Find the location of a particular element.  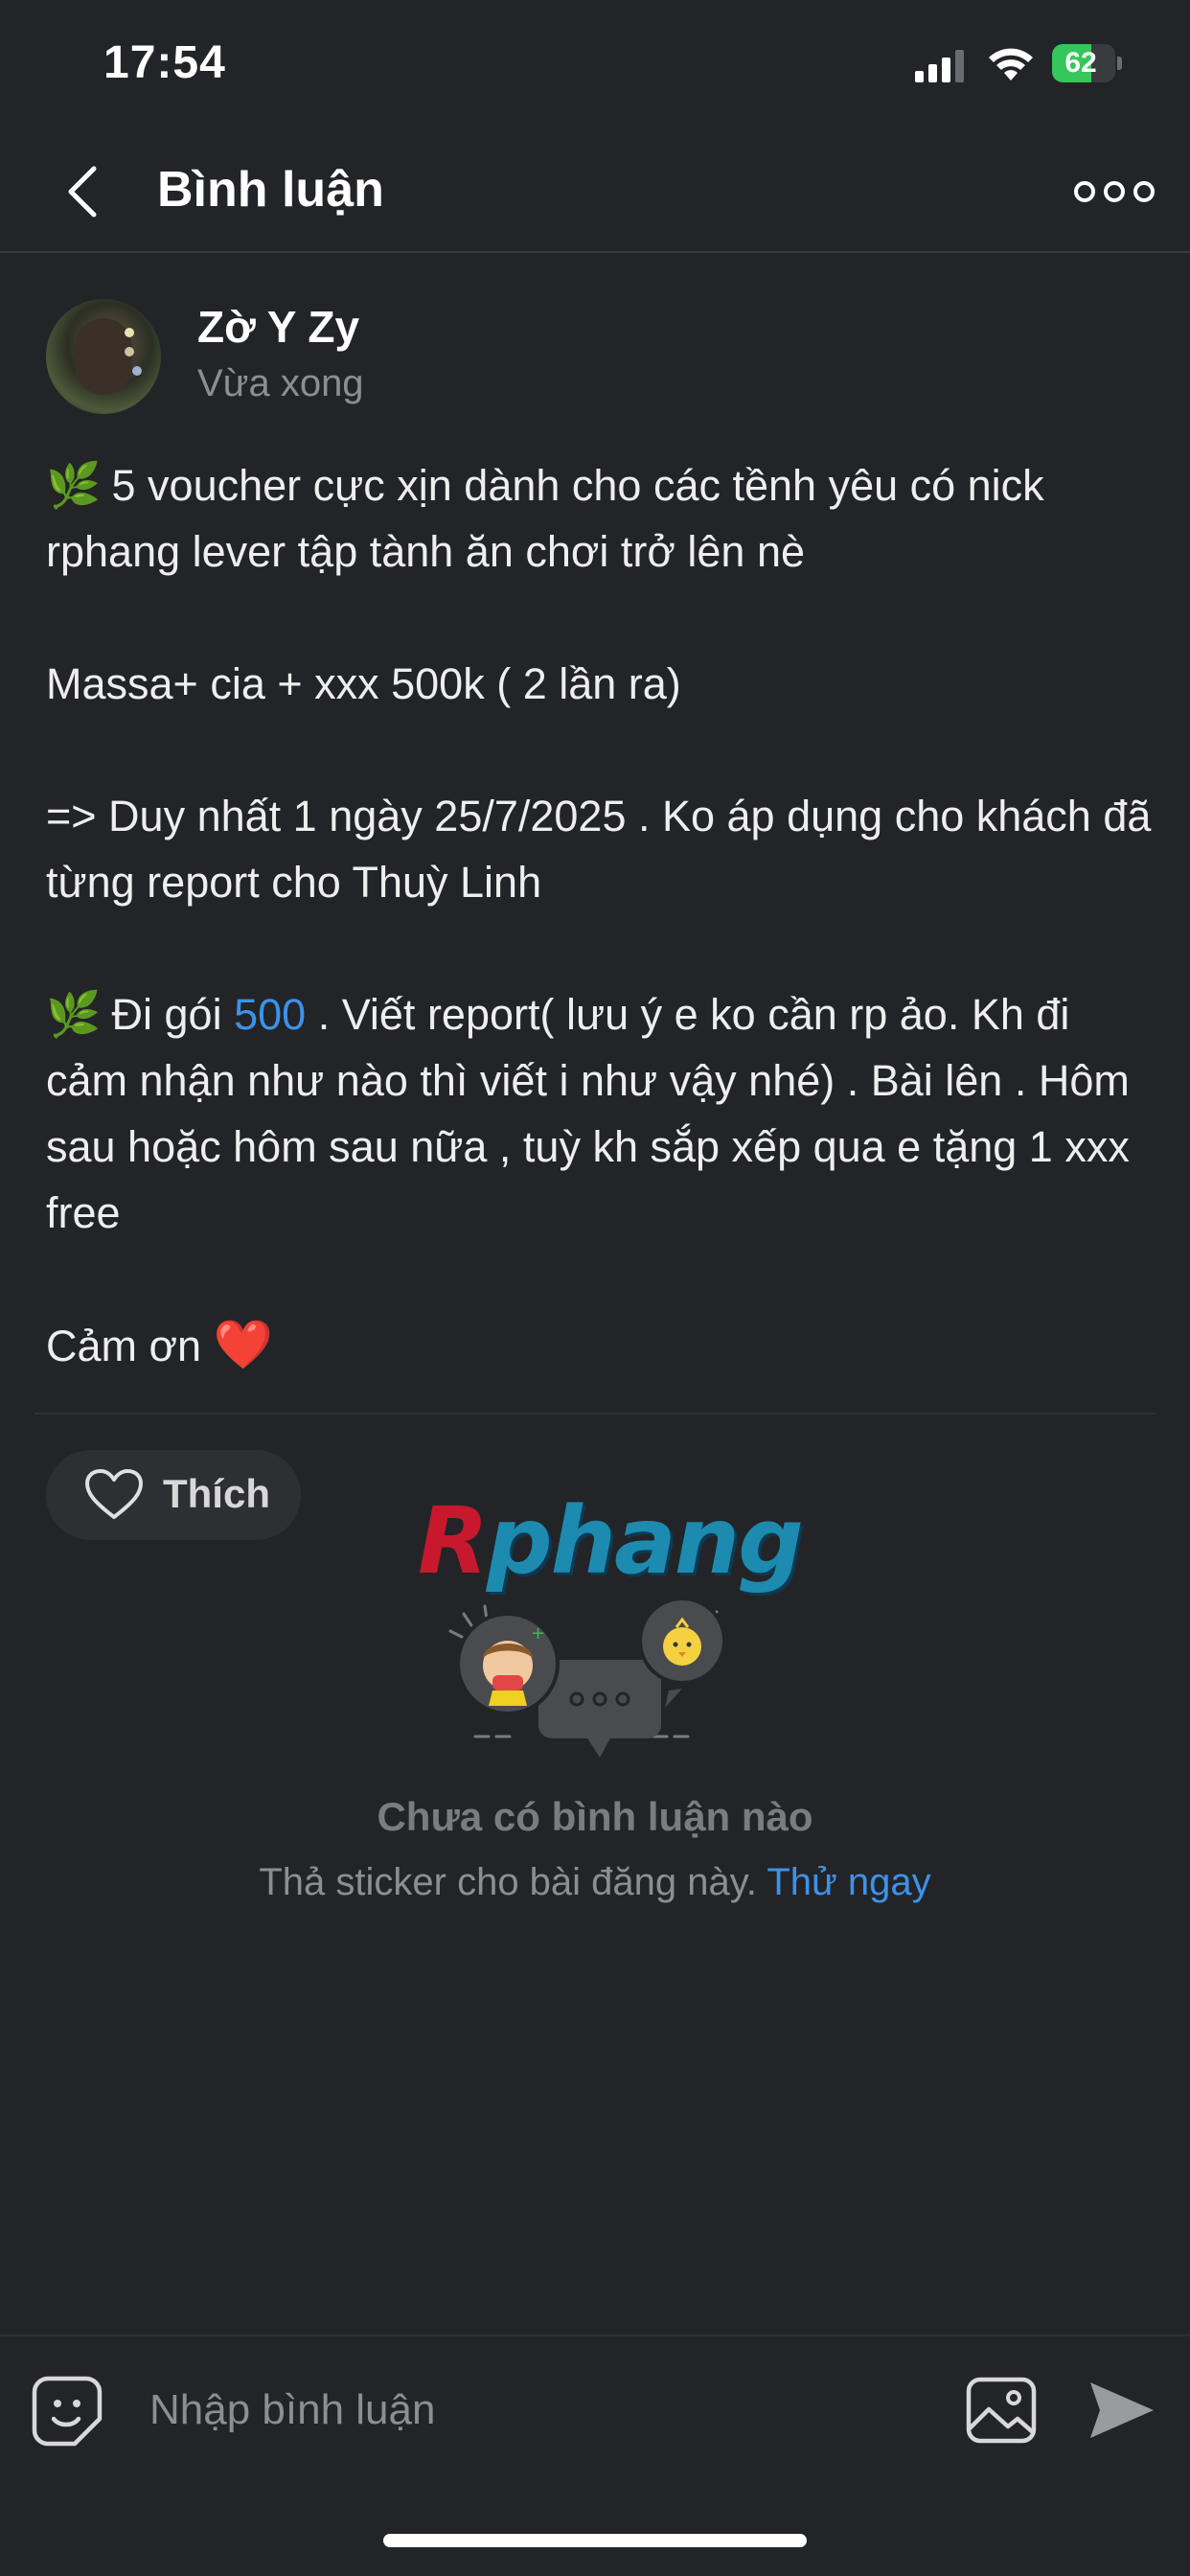

chat-bubbles-stickers-illustration: + is located at coordinates (587, 1677).